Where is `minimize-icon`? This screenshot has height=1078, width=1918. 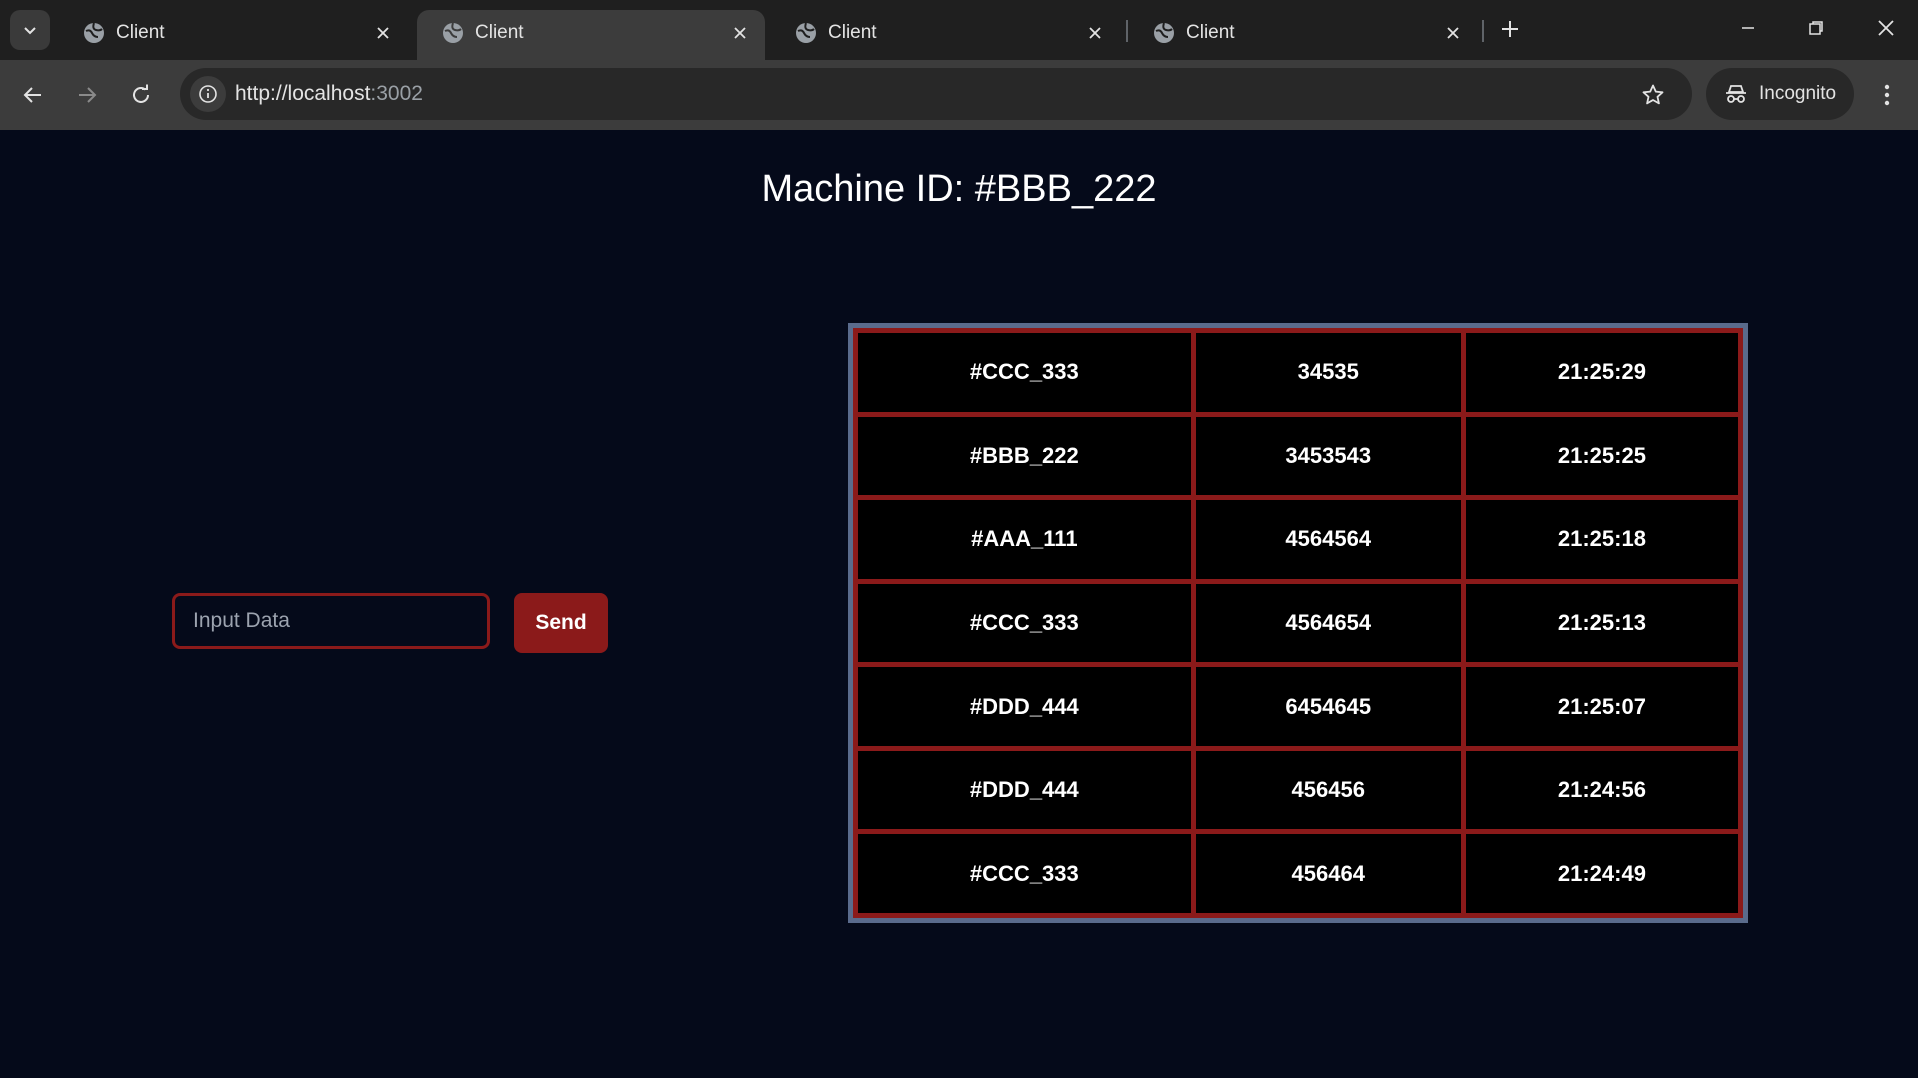 minimize-icon is located at coordinates (1748, 28).